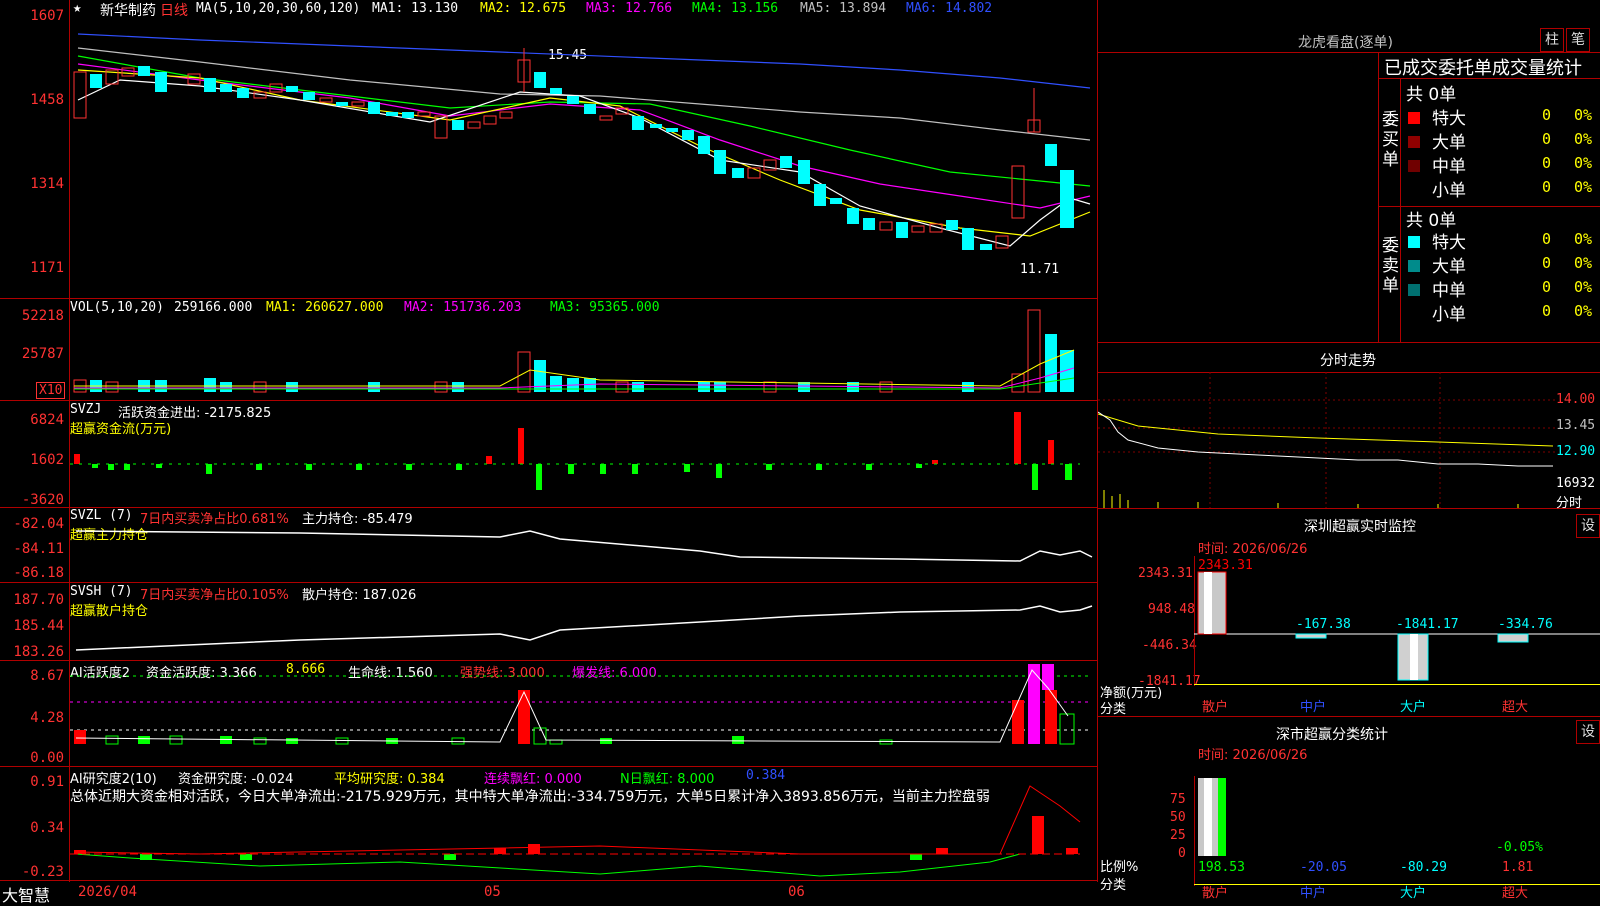 This screenshot has height=906, width=1600. Describe the element at coordinates (1221, 867) in the screenshot. I see `sz-stat-bar-value: 198.53` at that location.